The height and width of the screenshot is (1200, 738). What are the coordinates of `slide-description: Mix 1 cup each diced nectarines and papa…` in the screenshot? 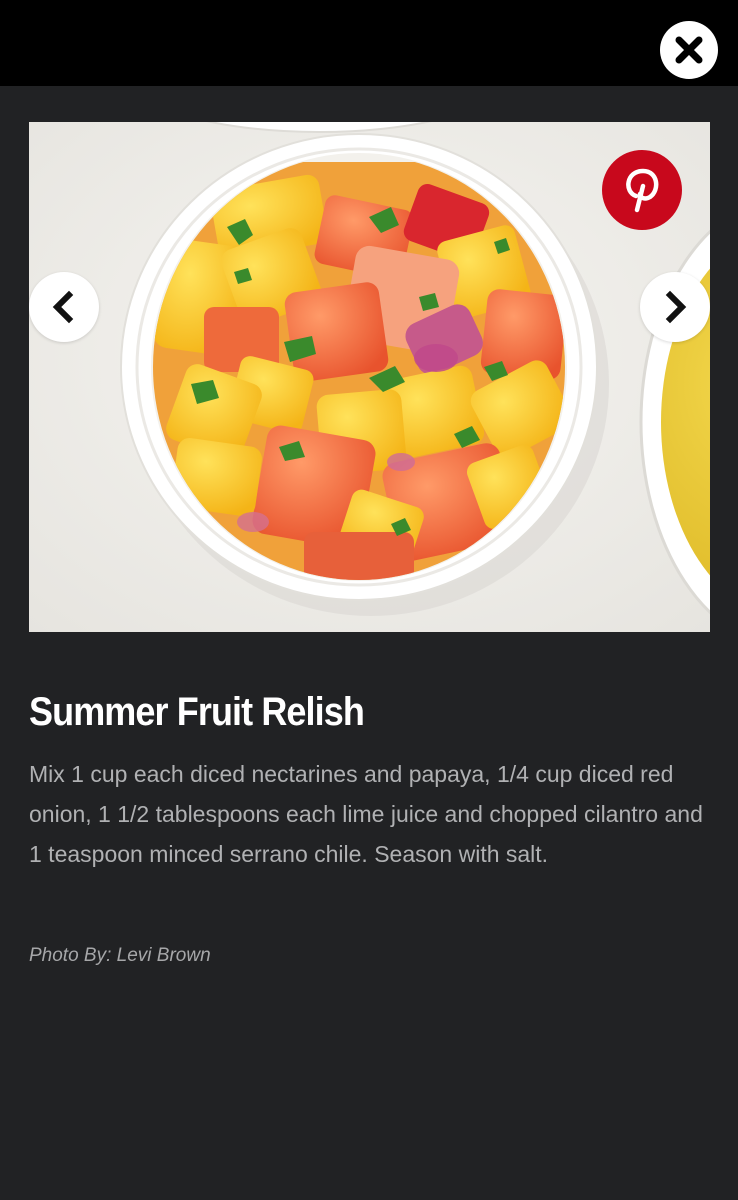 It's located at (366, 814).